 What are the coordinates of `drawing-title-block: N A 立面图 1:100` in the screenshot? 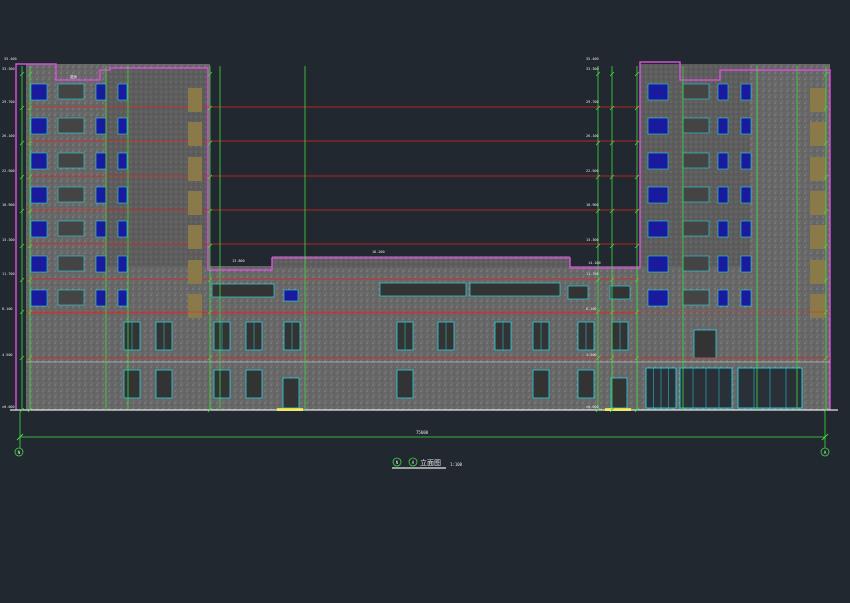 It's located at (427, 463).